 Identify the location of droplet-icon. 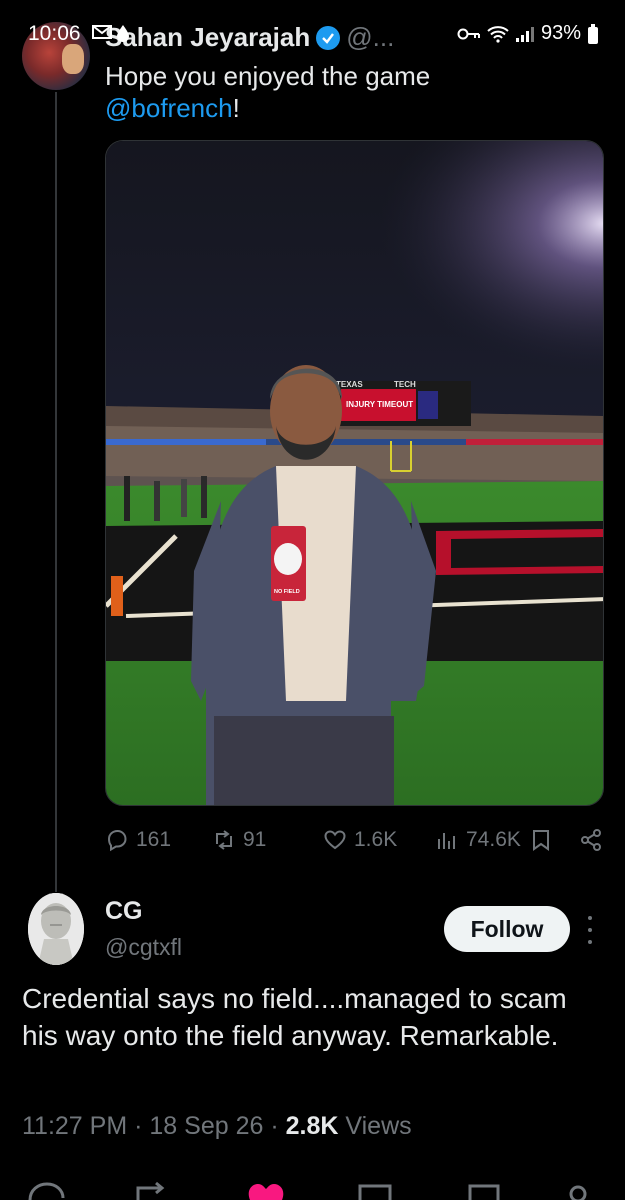
(123, 33).